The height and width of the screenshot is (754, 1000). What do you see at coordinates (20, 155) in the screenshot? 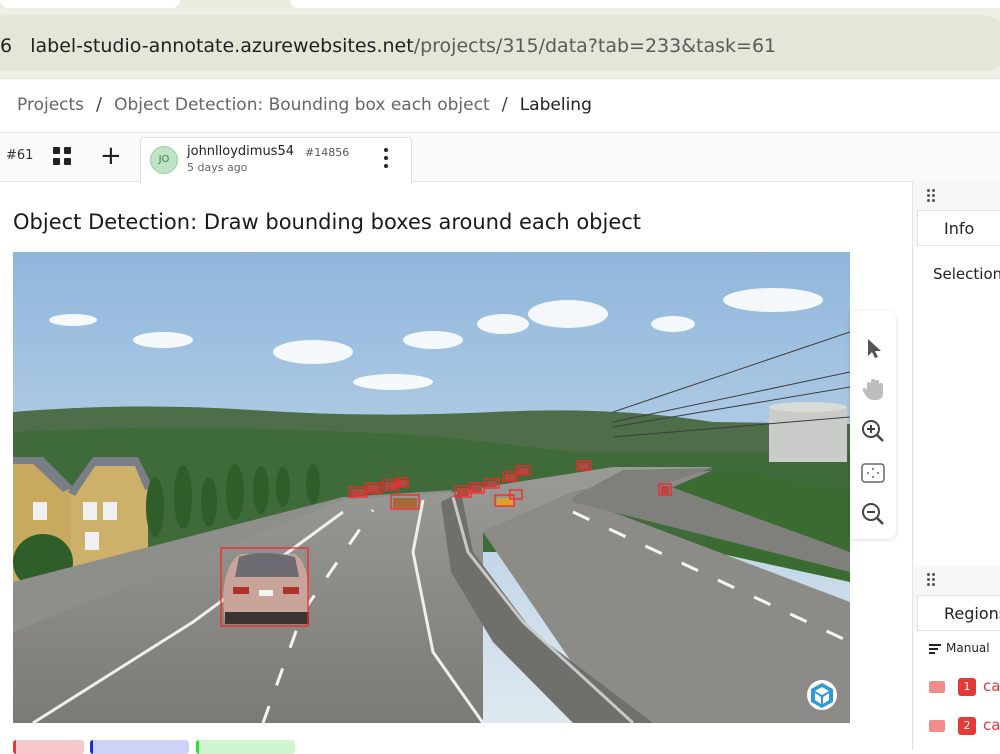
I see `task-id: #61` at bounding box center [20, 155].